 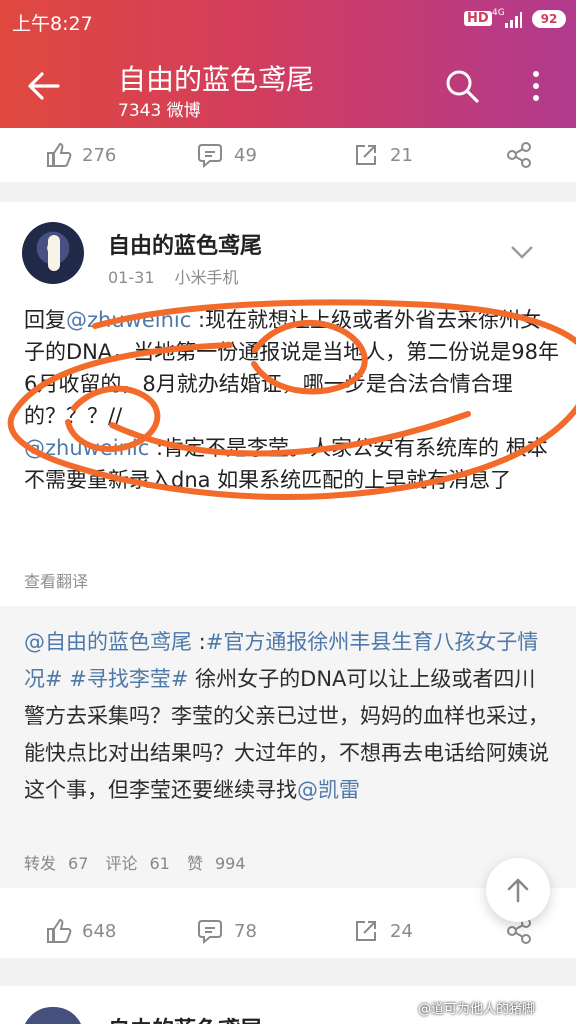 I want to click on reply-prefix: 回复, so click(x=45, y=320).